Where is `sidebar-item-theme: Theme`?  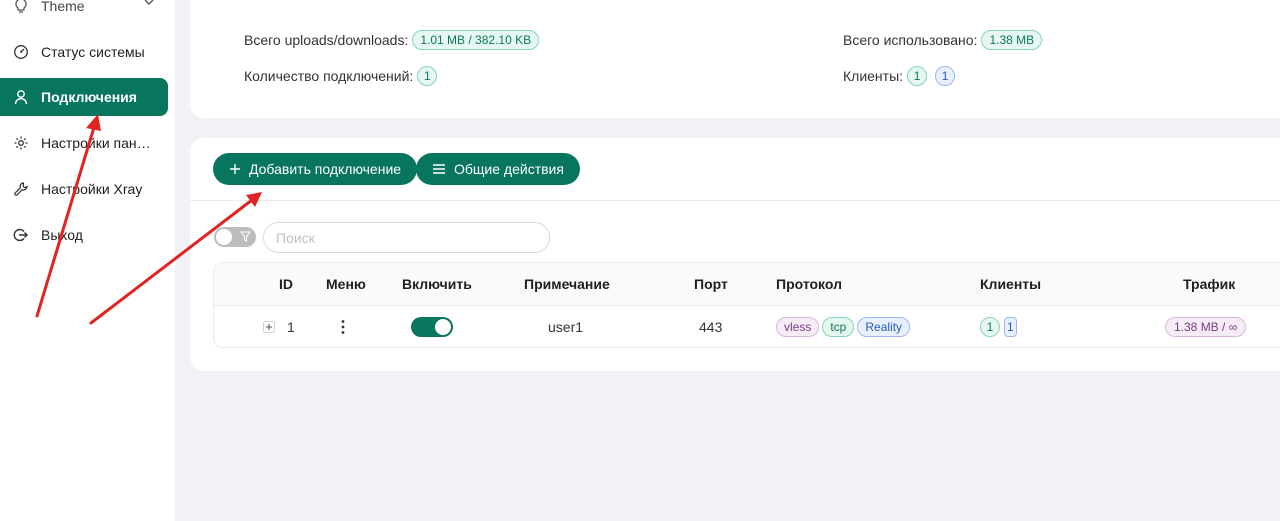
sidebar-item-theme: Theme is located at coordinates (84, 12).